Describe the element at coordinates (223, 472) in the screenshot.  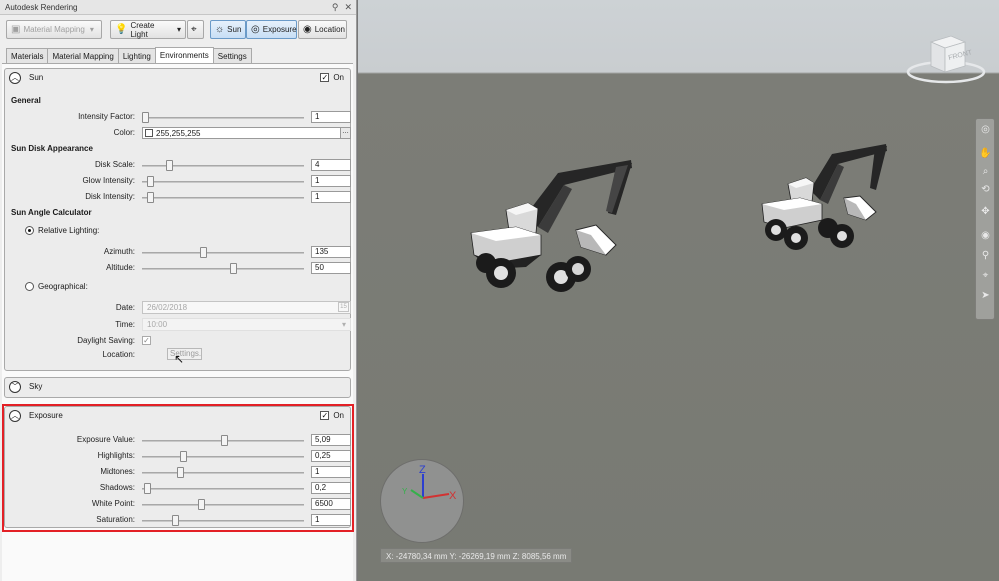
I see `midtones-slider` at that location.